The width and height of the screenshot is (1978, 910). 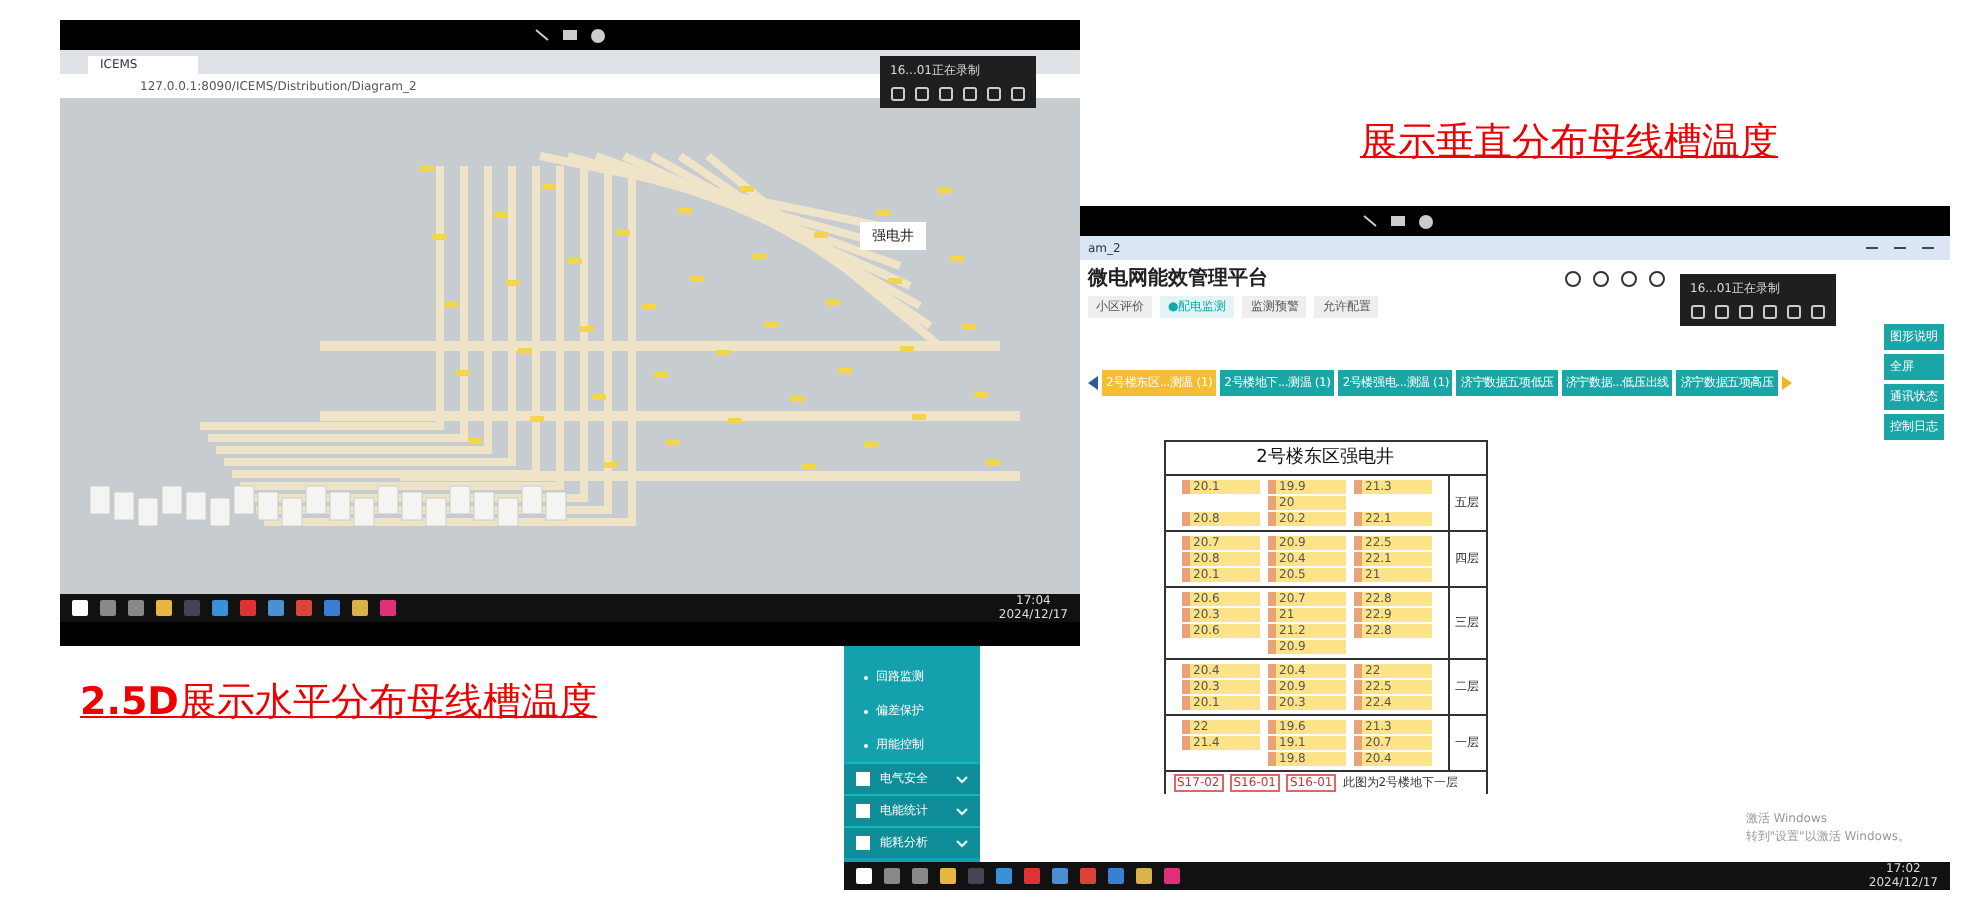 What do you see at coordinates (338, 703) in the screenshot?
I see `slide-caption: 2.5D展示水平分布母线槽温度` at bounding box center [338, 703].